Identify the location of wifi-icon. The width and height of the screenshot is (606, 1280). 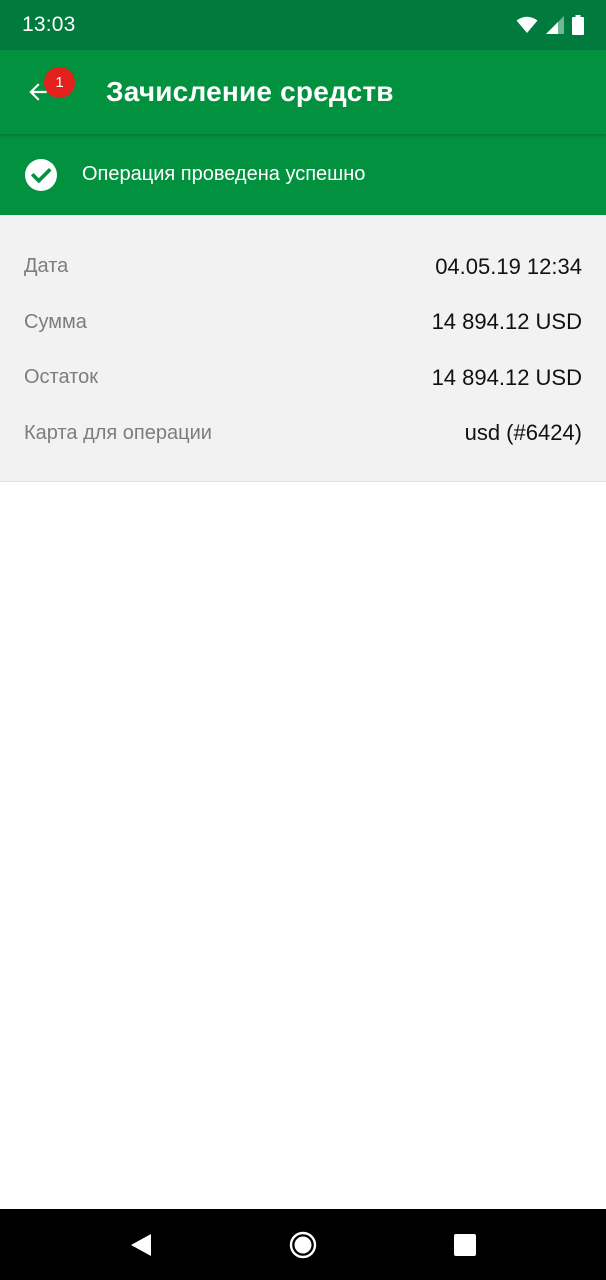
(527, 24).